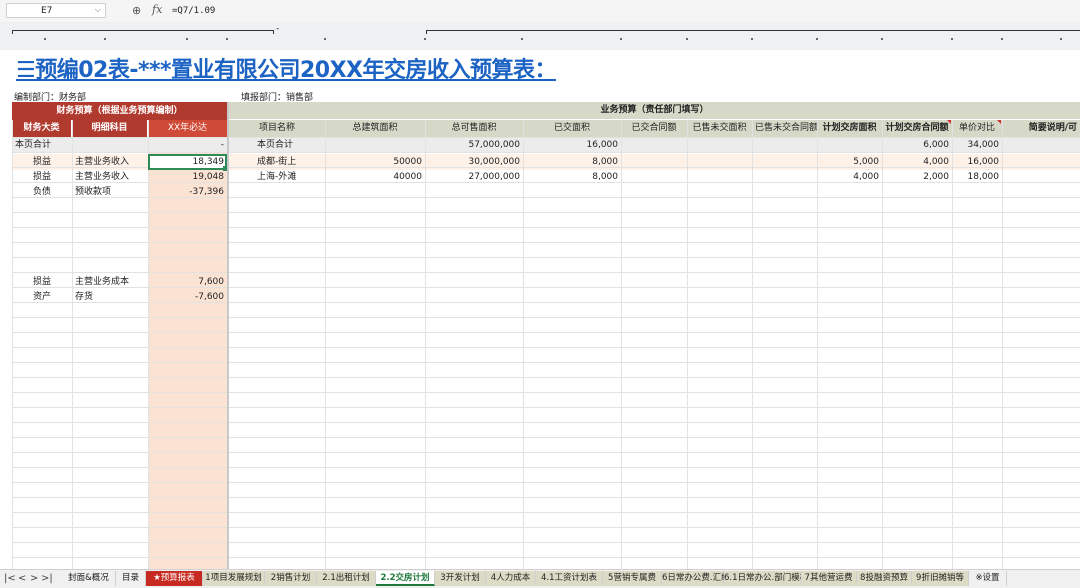  I want to click on price-compare-cell: 18,000, so click(977, 177).